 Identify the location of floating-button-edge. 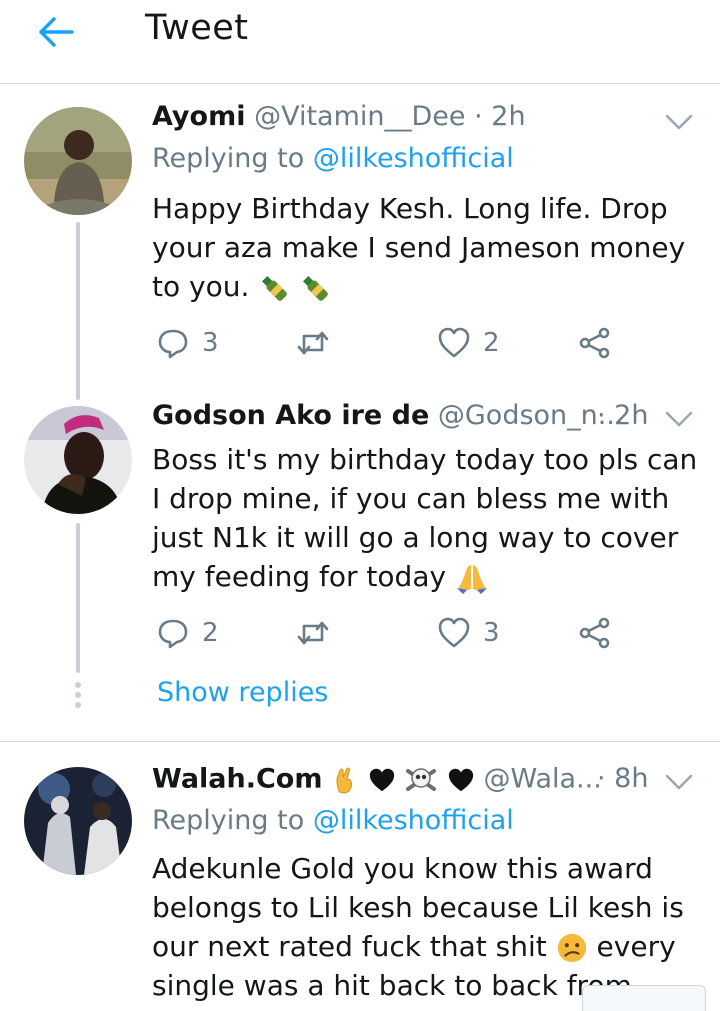
(644, 998).